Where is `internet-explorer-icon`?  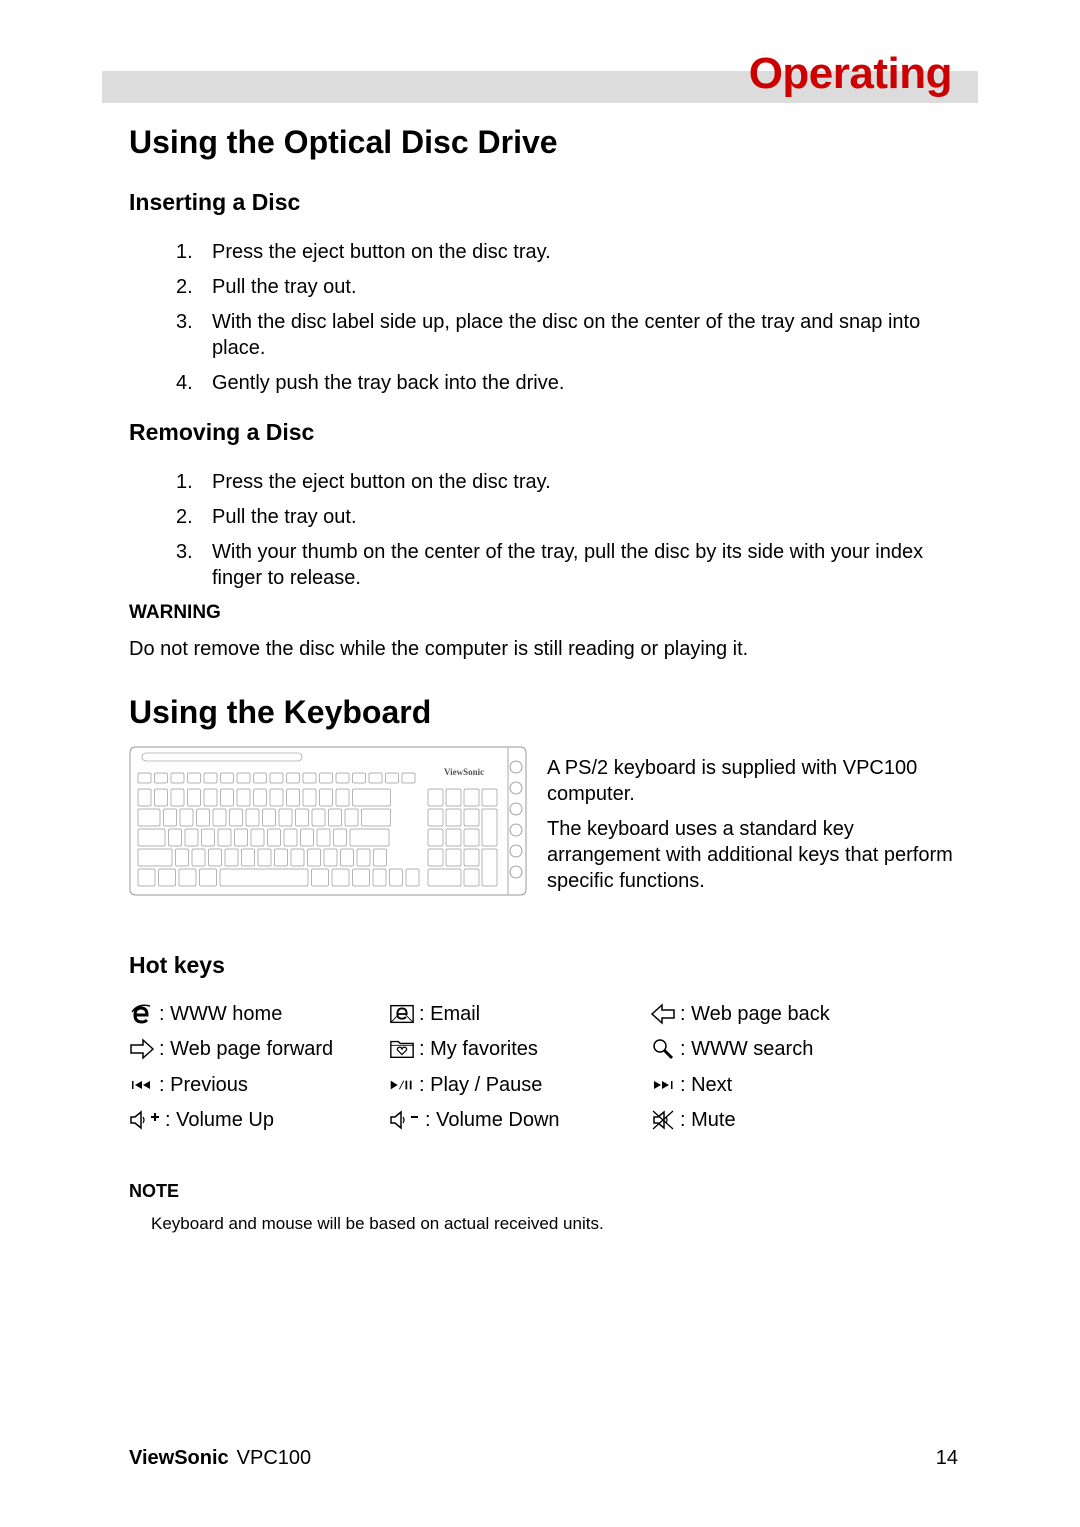
internet-explorer-icon is located at coordinates (142, 1014).